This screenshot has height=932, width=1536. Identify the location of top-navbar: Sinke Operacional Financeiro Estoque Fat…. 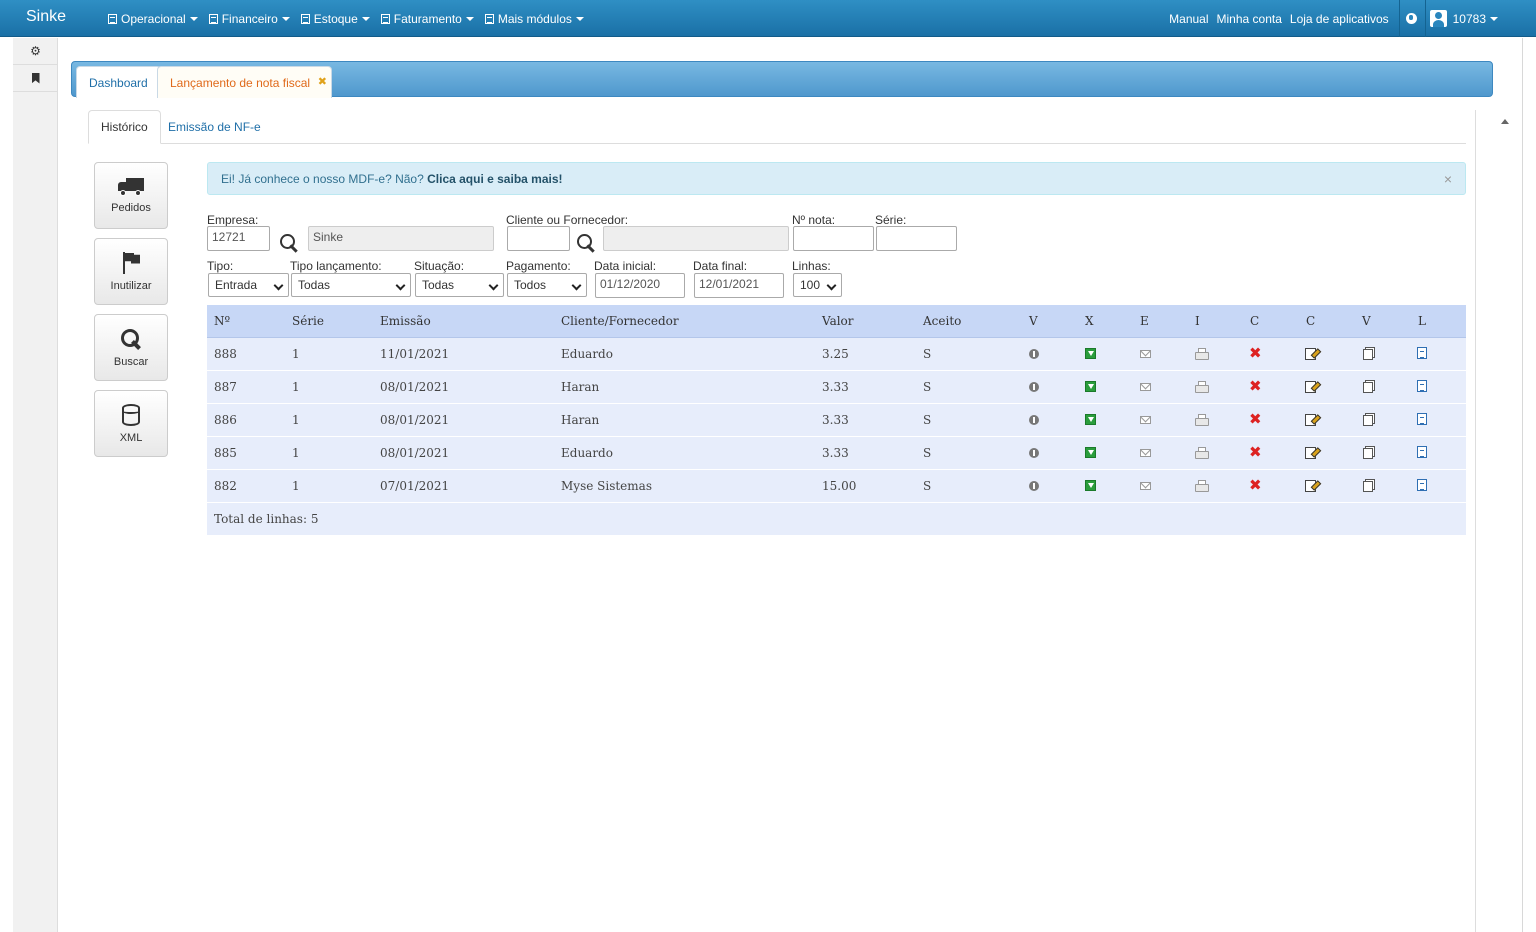
(768, 18).